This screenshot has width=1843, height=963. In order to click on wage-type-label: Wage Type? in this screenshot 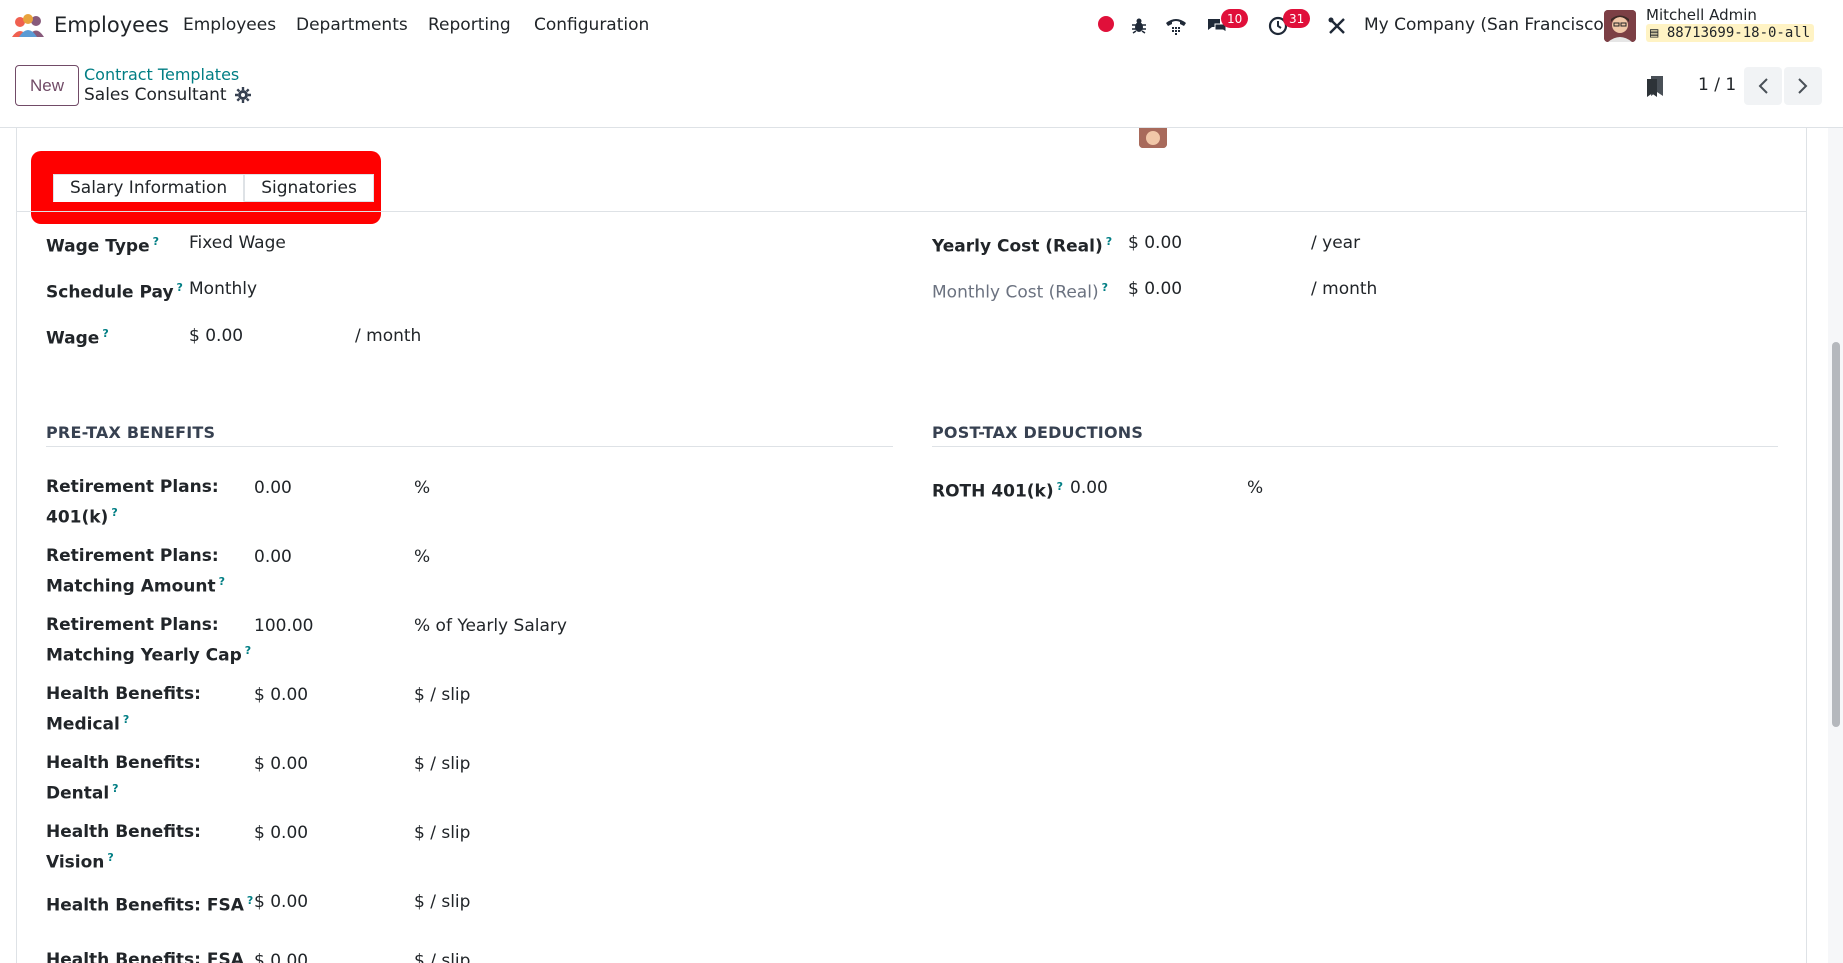, I will do `click(102, 246)`.